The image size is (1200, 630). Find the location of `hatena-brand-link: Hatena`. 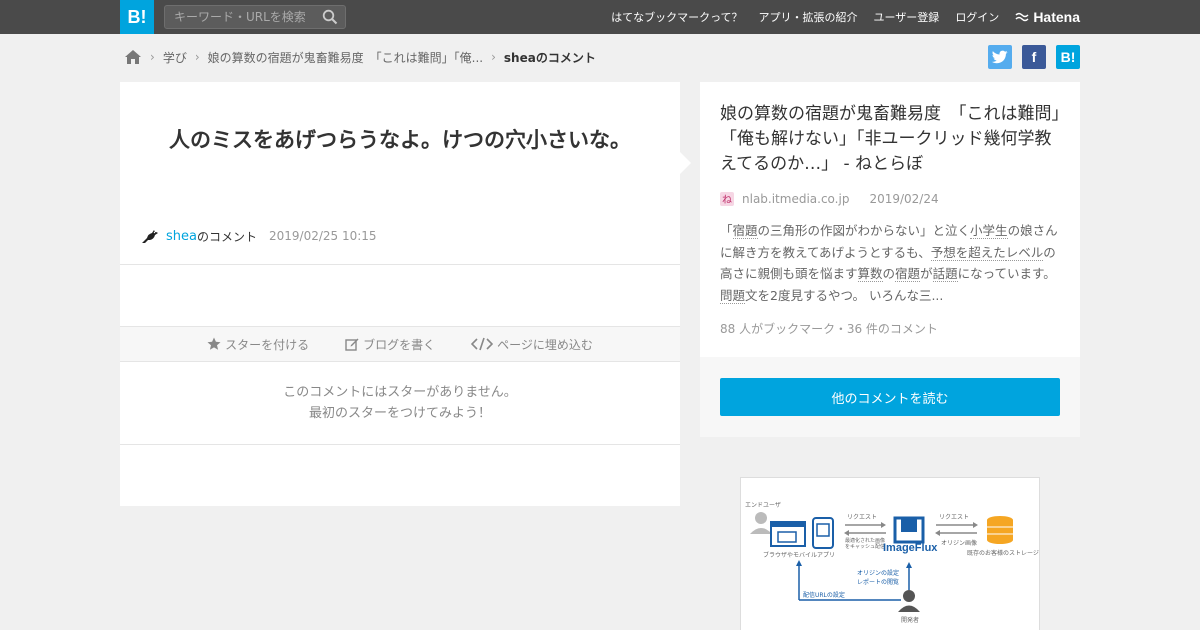

hatena-brand-link: Hatena is located at coordinates (1047, 17).